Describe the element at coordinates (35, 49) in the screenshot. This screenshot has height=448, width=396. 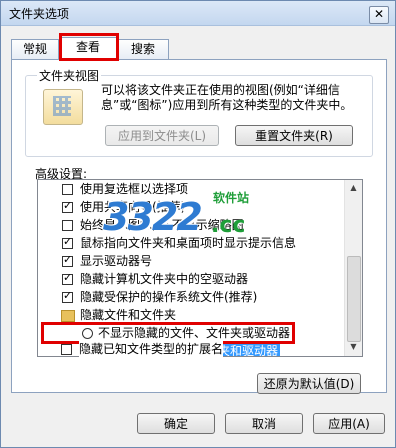
I see `tab-general: 常规` at that location.